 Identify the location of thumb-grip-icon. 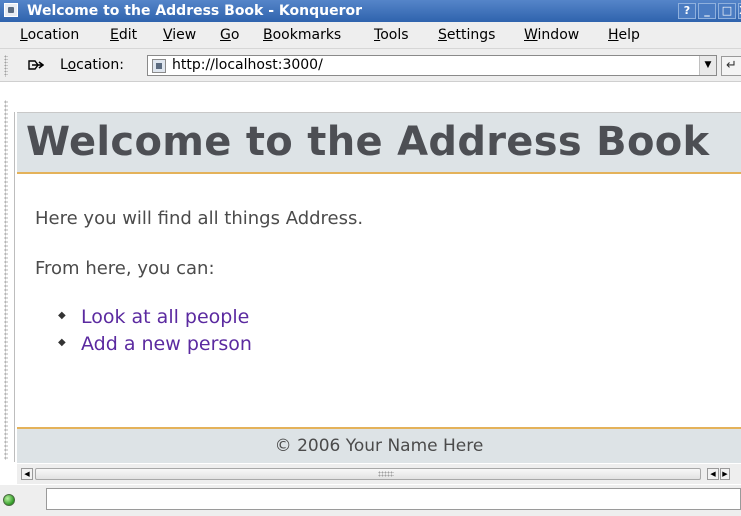
(386, 474).